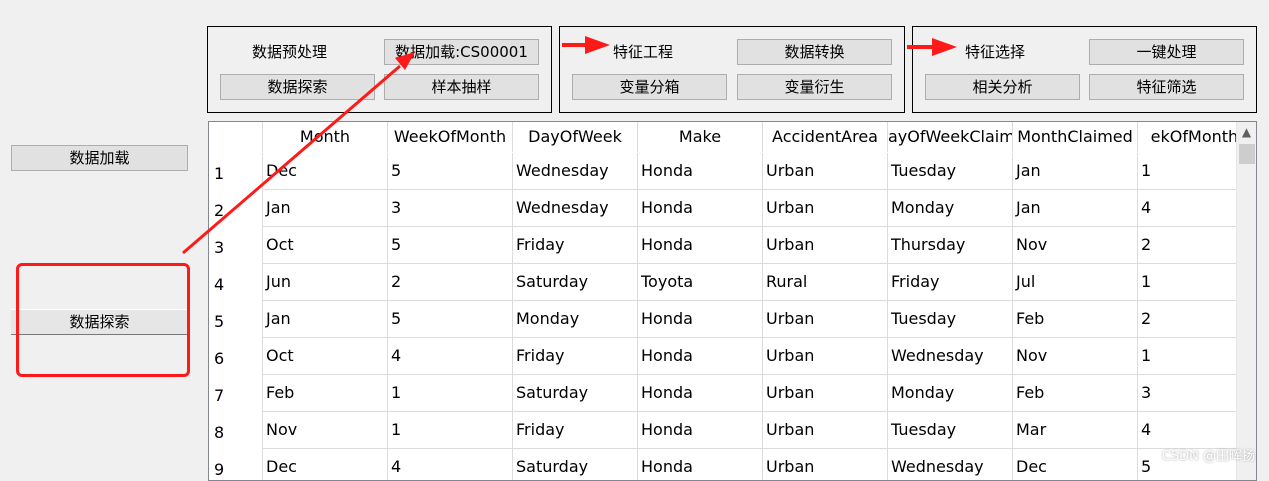 This screenshot has width=1269, height=481. What do you see at coordinates (825, 282) in the screenshot?
I see `table-cell: Rural` at bounding box center [825, 282].